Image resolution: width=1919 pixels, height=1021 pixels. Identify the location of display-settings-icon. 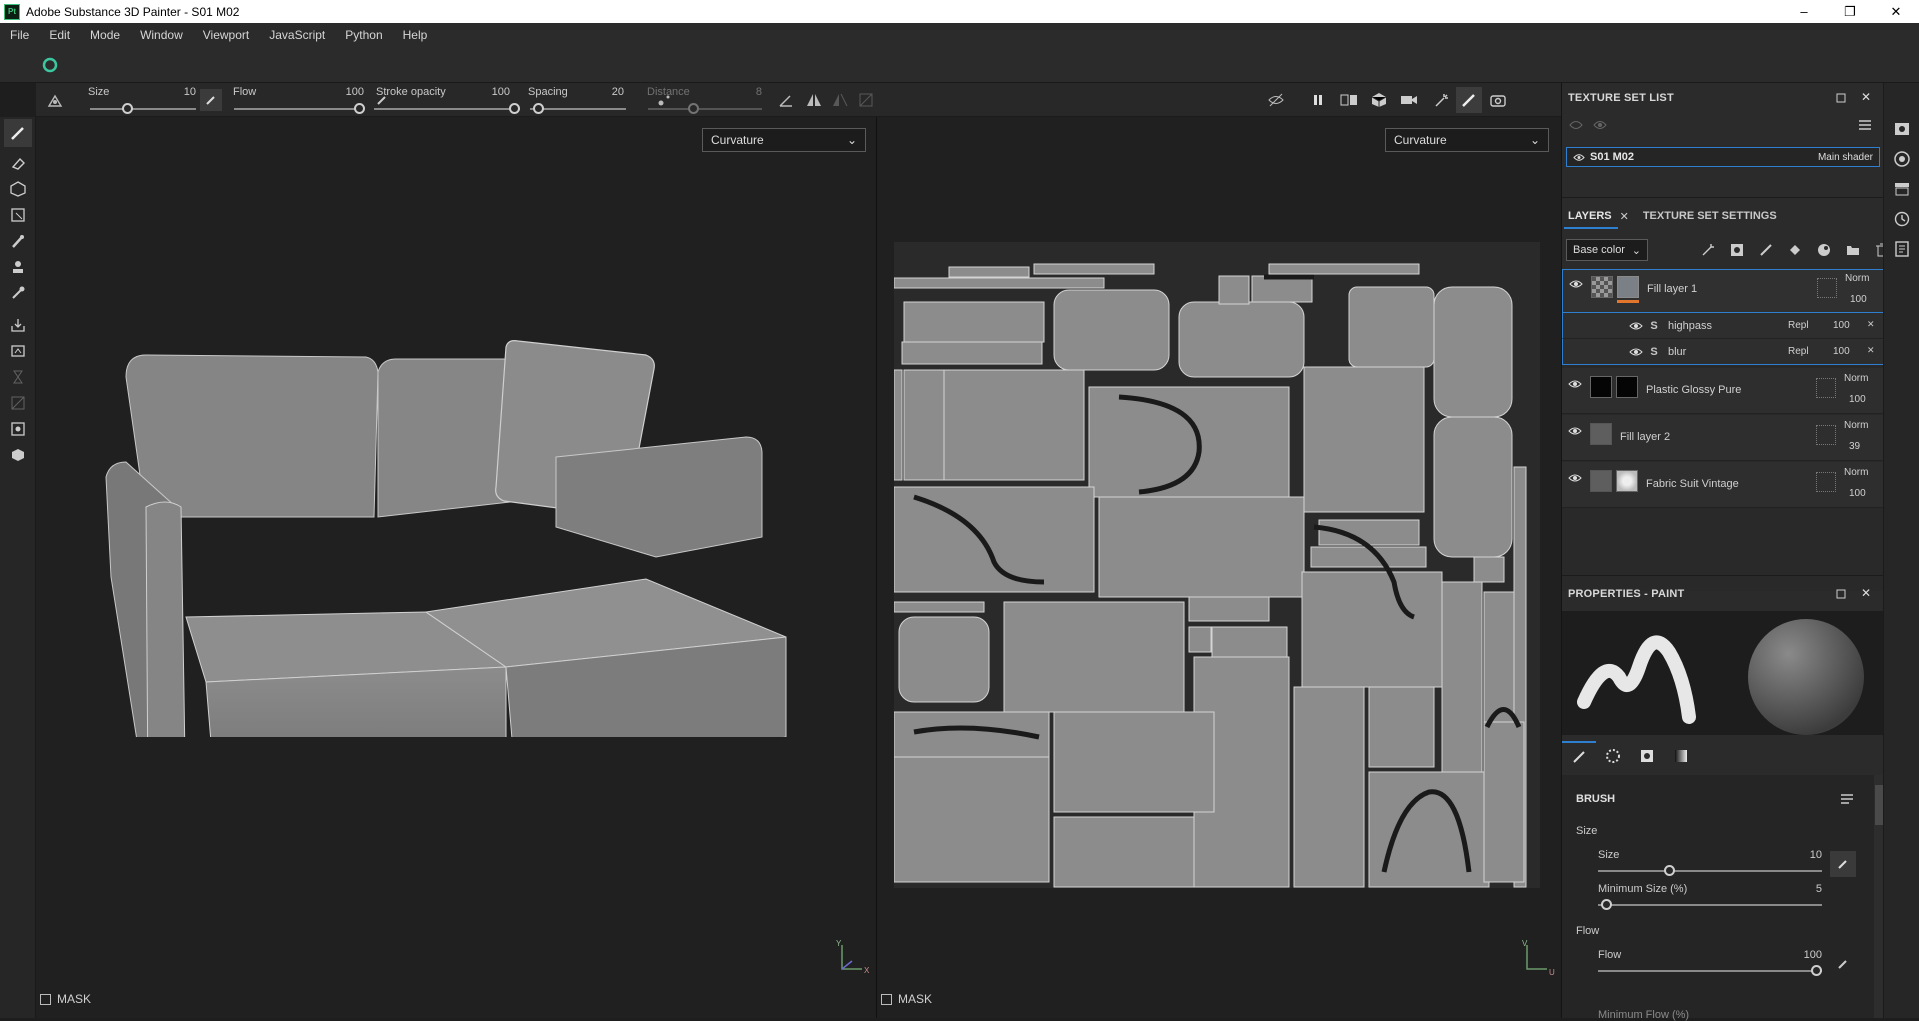
(1902, 129).